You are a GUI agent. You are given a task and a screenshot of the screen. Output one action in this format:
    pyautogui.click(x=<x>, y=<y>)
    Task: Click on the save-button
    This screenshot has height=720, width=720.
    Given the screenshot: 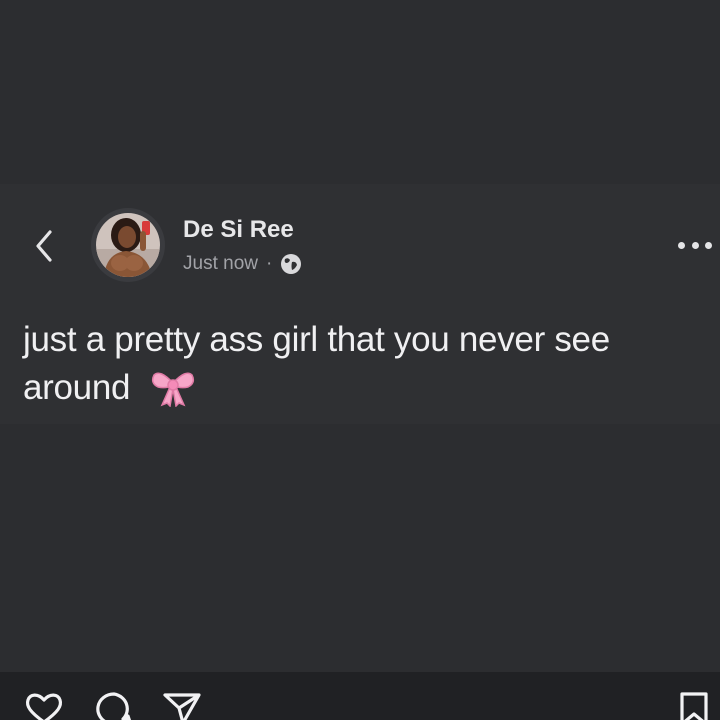 What is the action you would take?
    pyautogui.click(x=694, y=705)
    